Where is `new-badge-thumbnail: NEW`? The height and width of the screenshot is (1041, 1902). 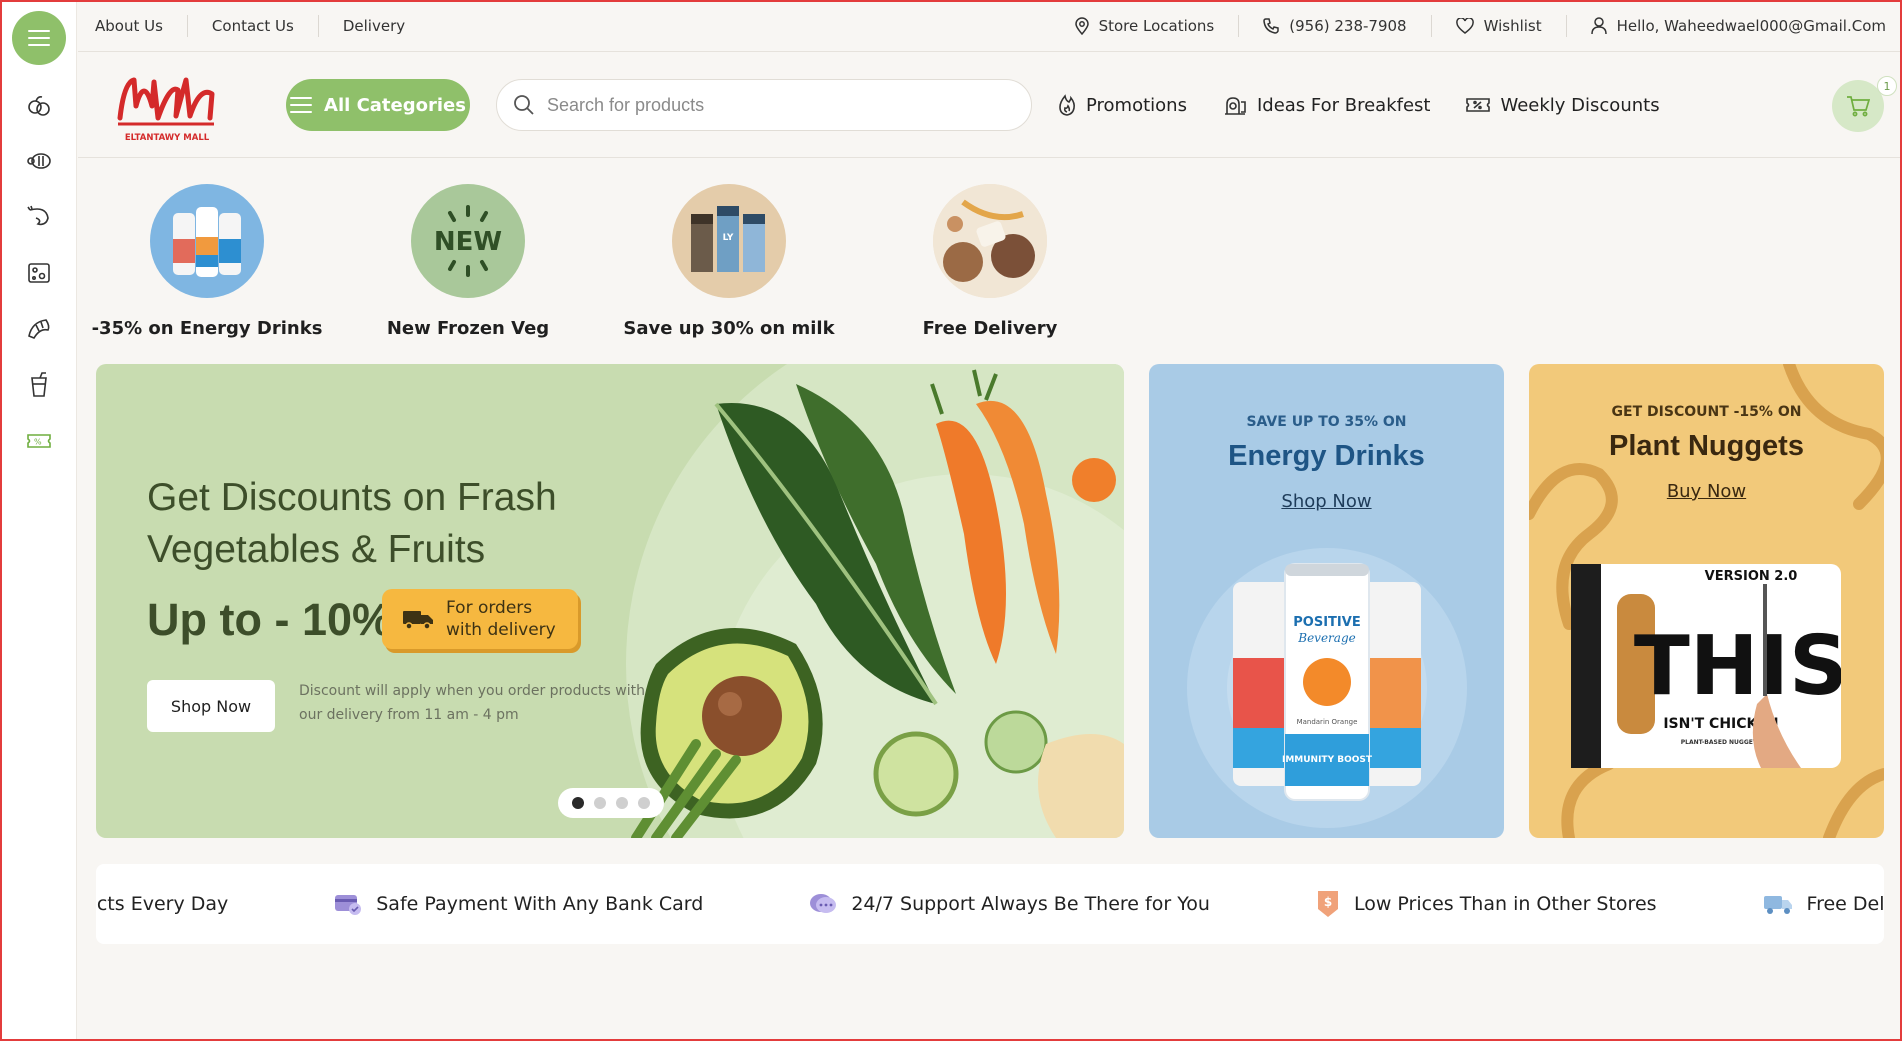
new-badge-thumbnail: NEW is located at coordinates (468, 241).